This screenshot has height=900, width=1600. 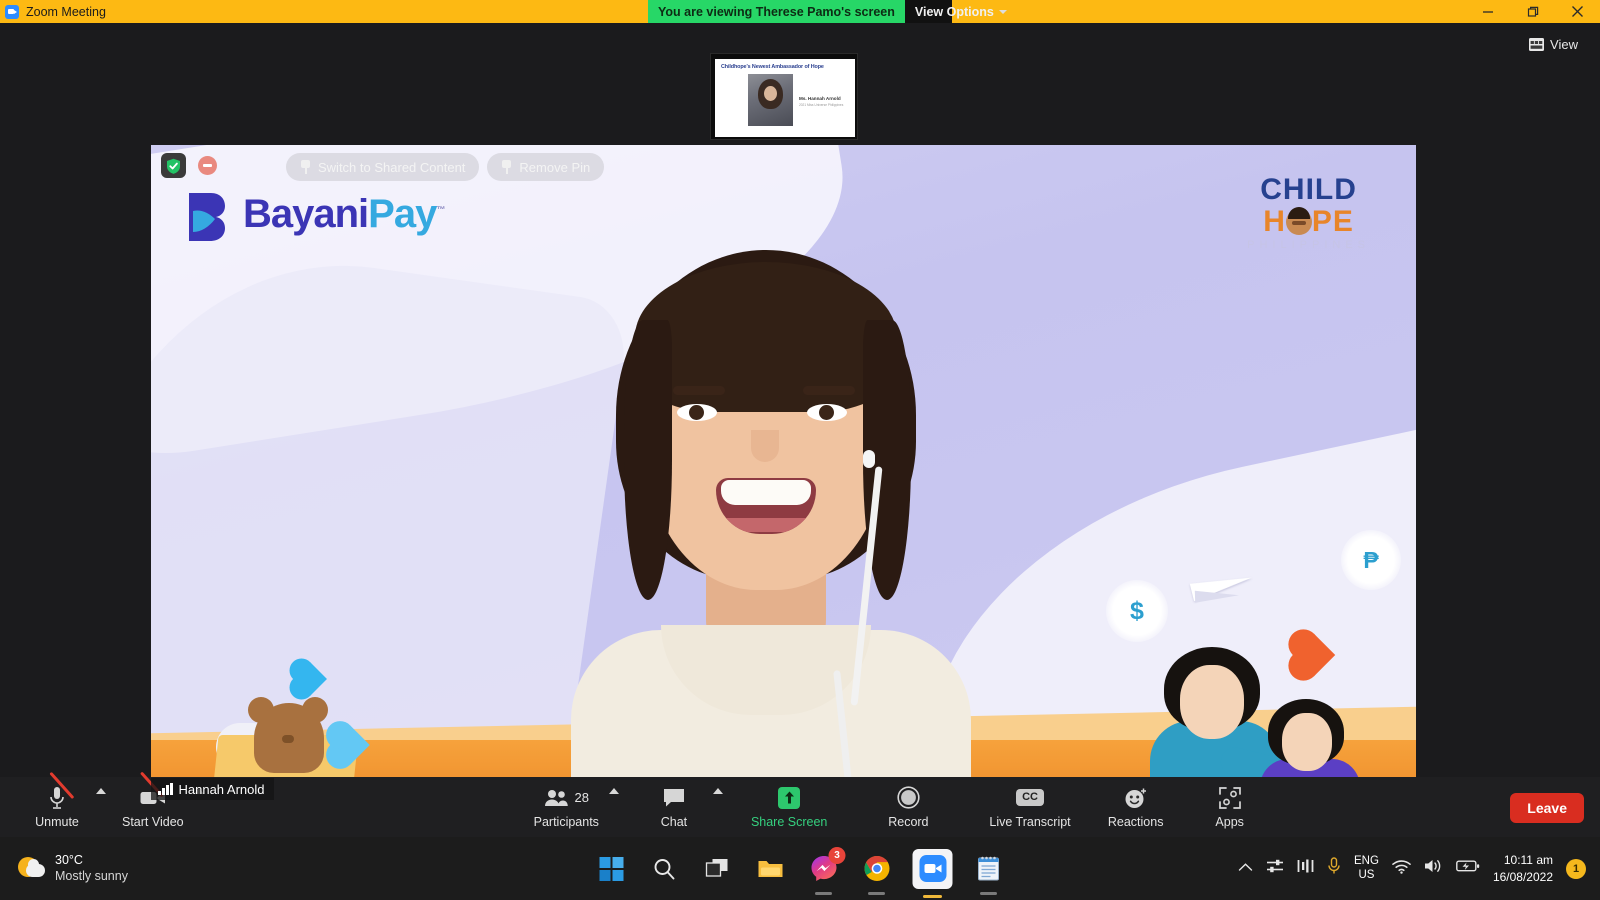 I want to click on volume-icon, so click(x=1433, y=868).